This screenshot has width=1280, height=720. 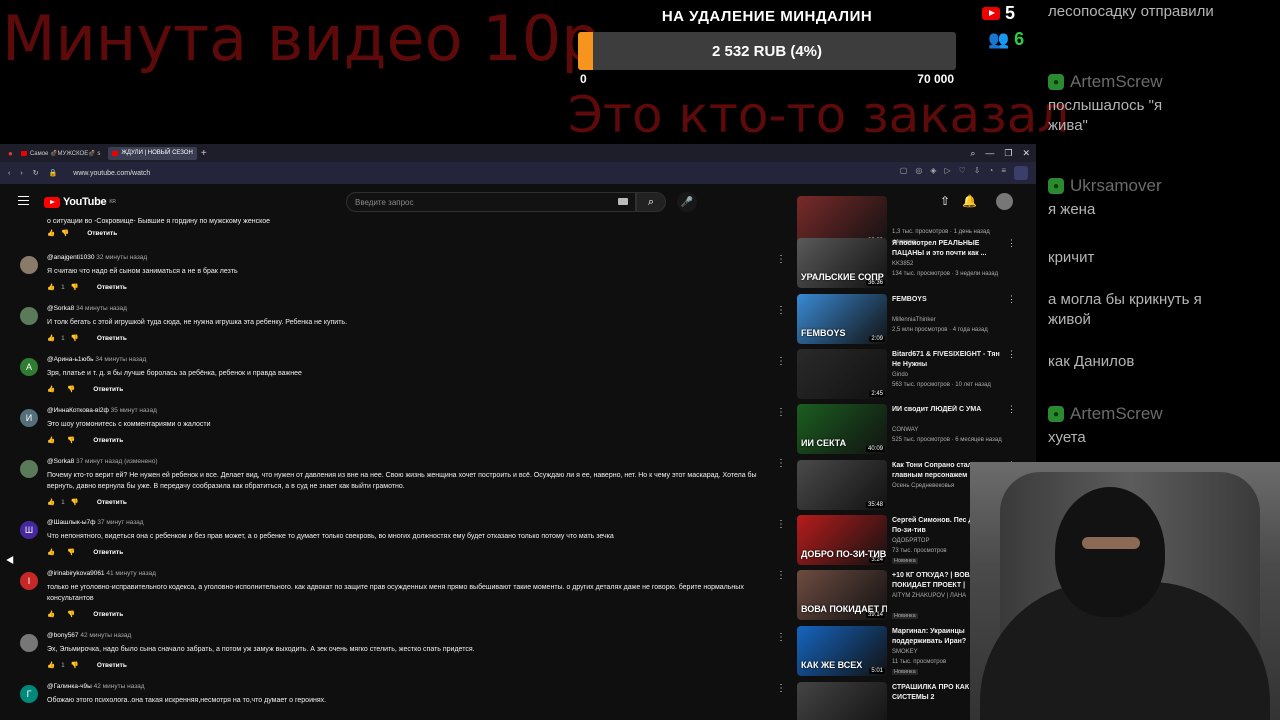 I want to click on video-channel: AITYM ZHAKUPOV | ЛАНА, so click(x=929, y=596).